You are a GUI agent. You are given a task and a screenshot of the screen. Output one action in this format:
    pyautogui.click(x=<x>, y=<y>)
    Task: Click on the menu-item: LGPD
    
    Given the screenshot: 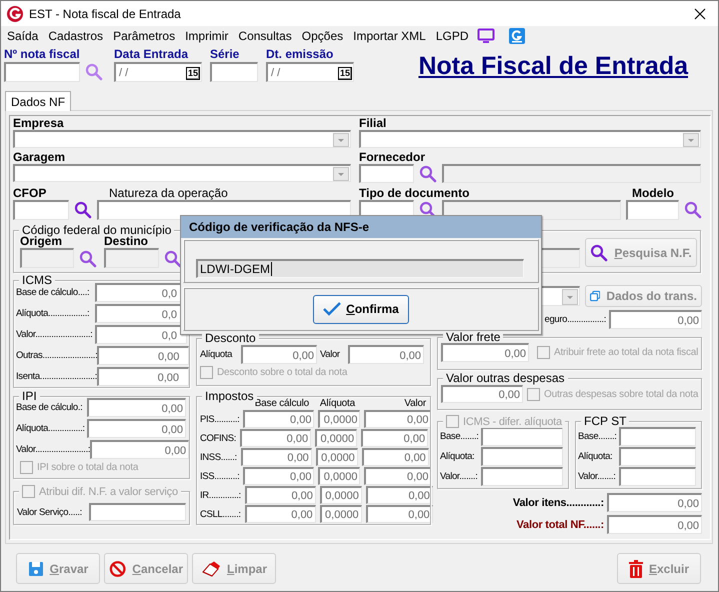 What is the action you would take?
    pyautogui.click(x=452, y=36)
    